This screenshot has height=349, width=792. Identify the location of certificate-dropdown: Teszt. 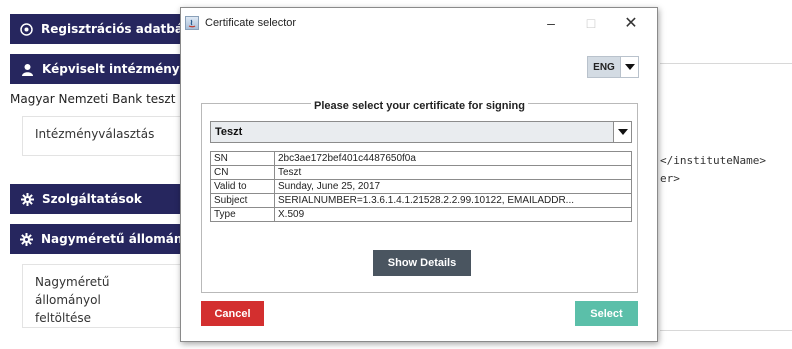
(421, 132).